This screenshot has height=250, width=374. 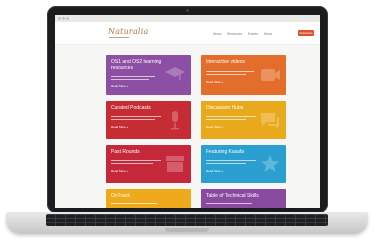 What do you see at coordinates (148, 198) in the screenshot?
I see `resource-tile: OnTrack` at bounding box center [148, 198].